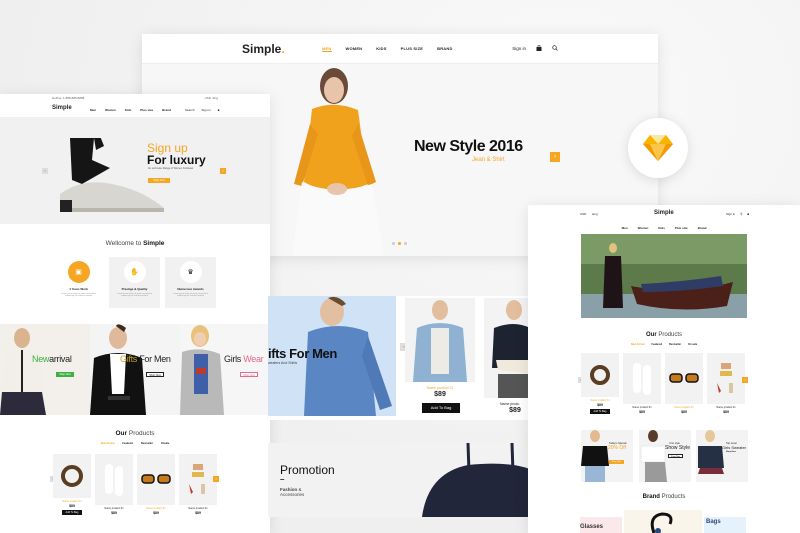 This screenshot has width=800, height=533. Describe the element at coordinates (692, 344) in the screenshot. I see `tab-on-sale: On sale` at that location.